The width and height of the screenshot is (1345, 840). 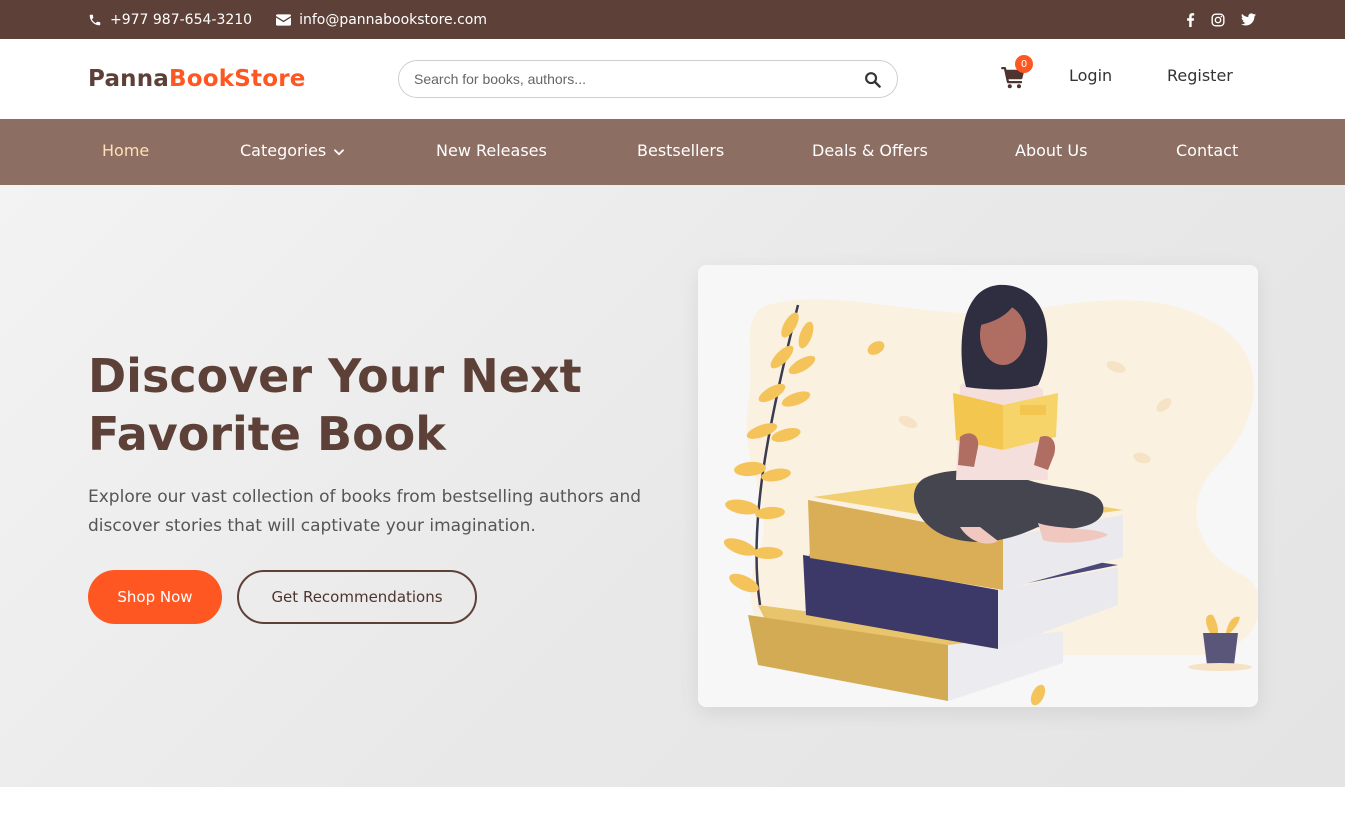 I want to click on nav-about-us-label: About Us, so click(x=1051, y=150).